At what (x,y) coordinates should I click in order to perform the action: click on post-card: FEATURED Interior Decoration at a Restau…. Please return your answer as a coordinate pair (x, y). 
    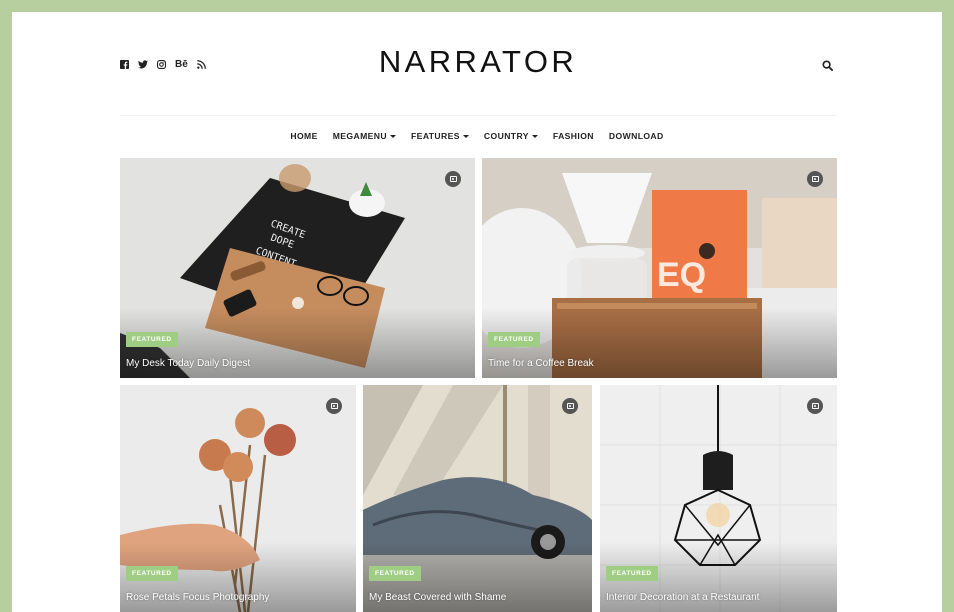
    Looking at the image, I should click on (718, 498).